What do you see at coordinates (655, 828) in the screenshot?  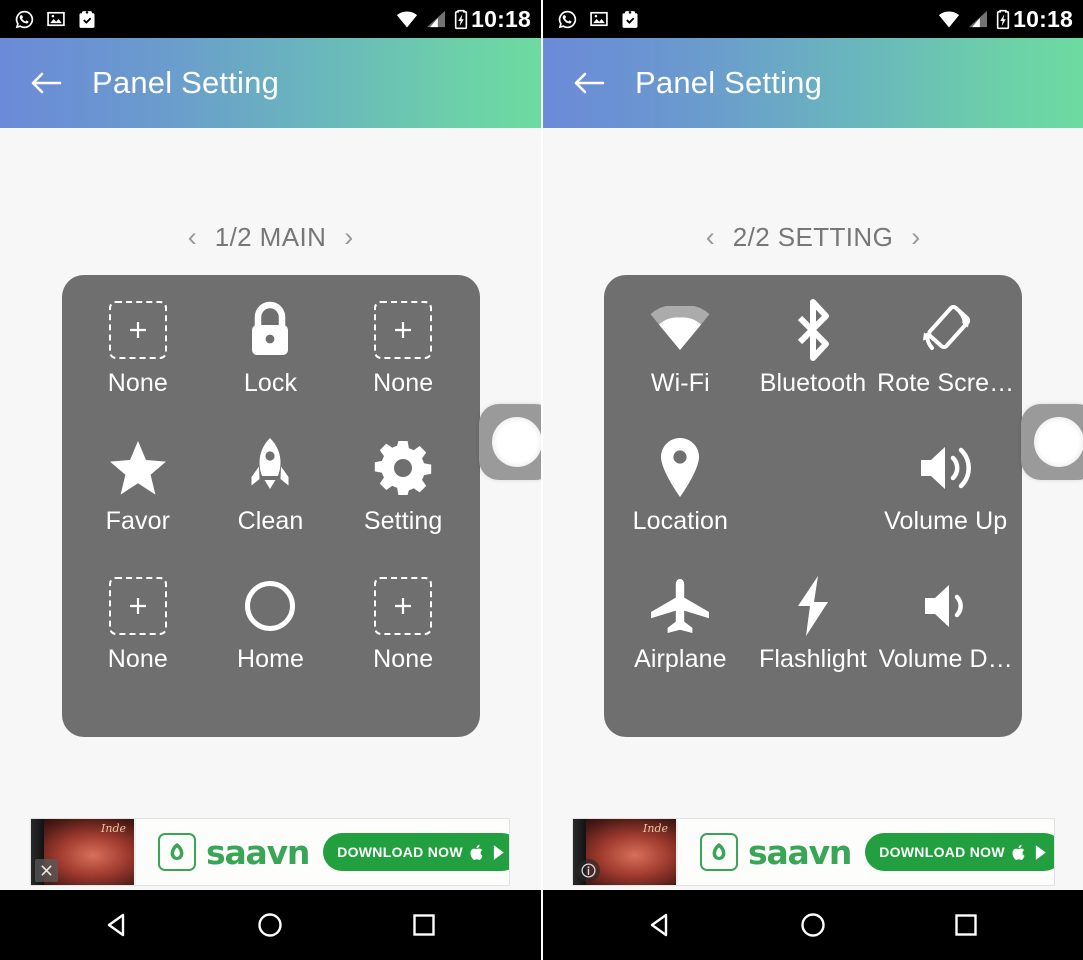 I see `ad-thumb-script: Inde` at bounding box center [655, 828].